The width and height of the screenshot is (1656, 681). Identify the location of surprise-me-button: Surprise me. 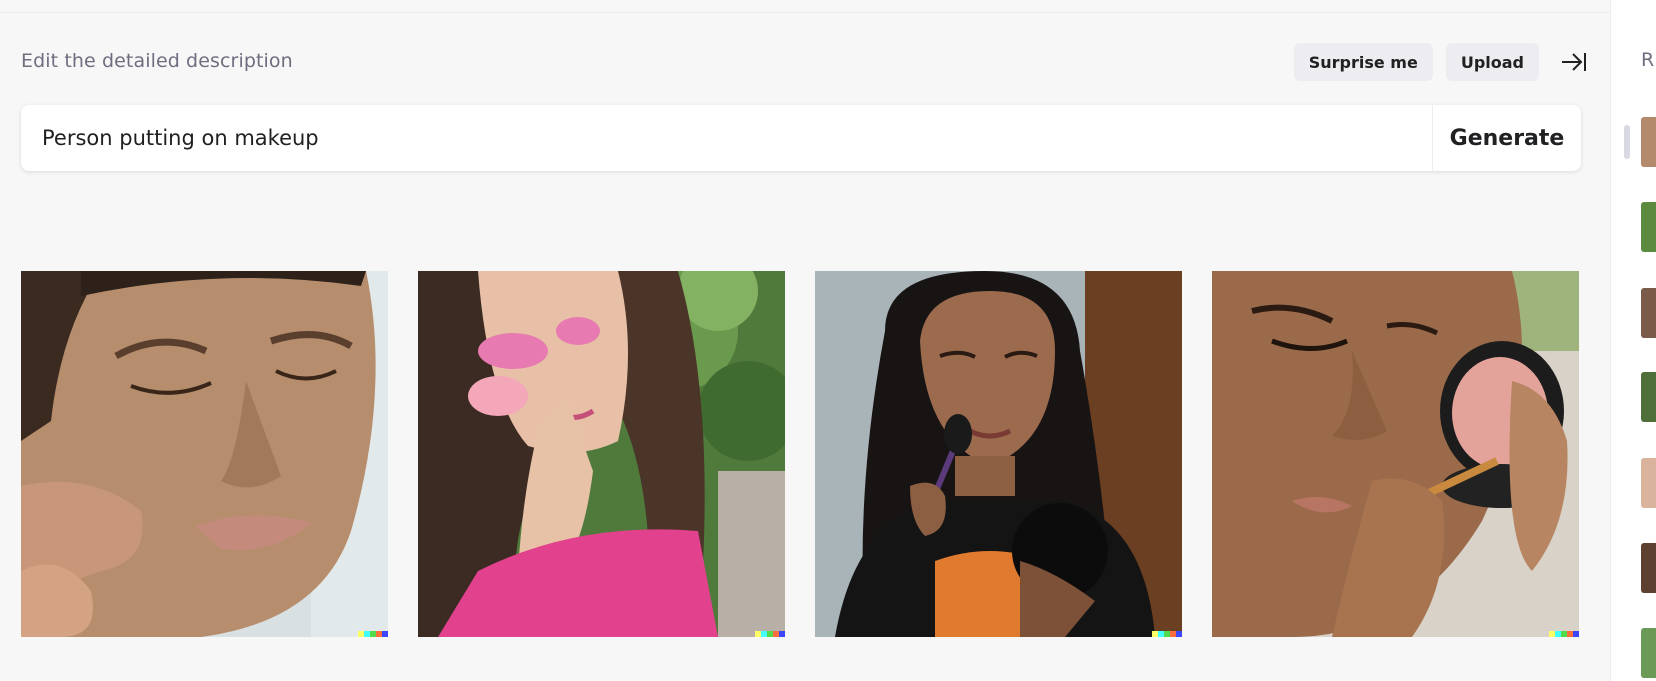
(1363, 62).